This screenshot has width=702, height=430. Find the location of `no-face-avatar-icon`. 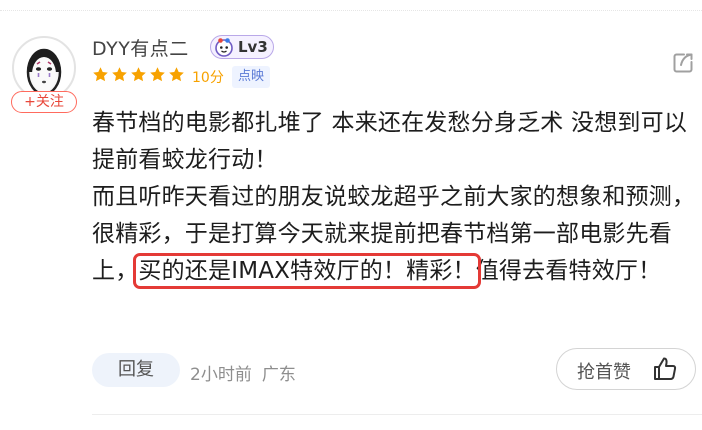

no-face-avatar-icon is located at coordinates (44, 72).